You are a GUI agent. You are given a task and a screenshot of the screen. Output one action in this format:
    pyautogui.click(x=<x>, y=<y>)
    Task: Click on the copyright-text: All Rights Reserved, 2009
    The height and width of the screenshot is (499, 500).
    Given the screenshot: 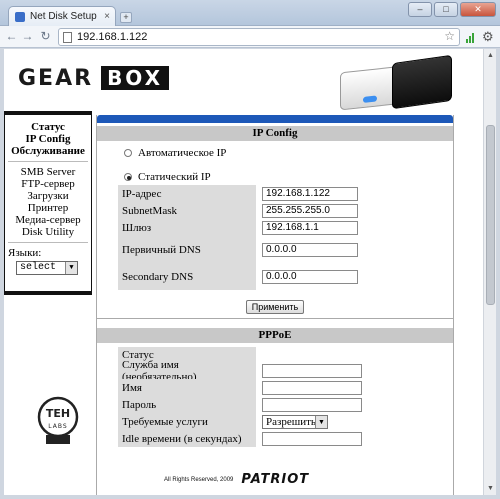 What is the action you would take?
    pyautogui.click(x=199, y=479)
    